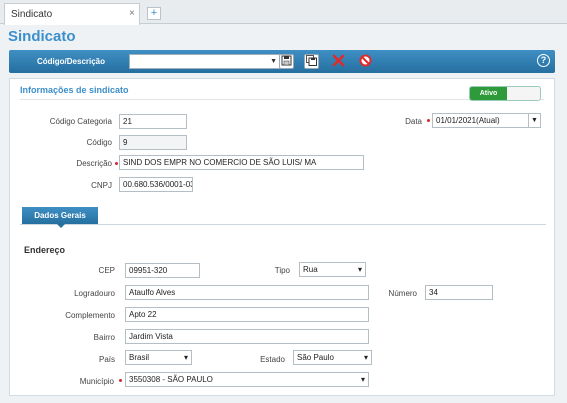 The width and height of the screenshot is (567, 403). I want to click on municipio-select: 3550308 - SÃO PAULO ▾, so click(247, 379).